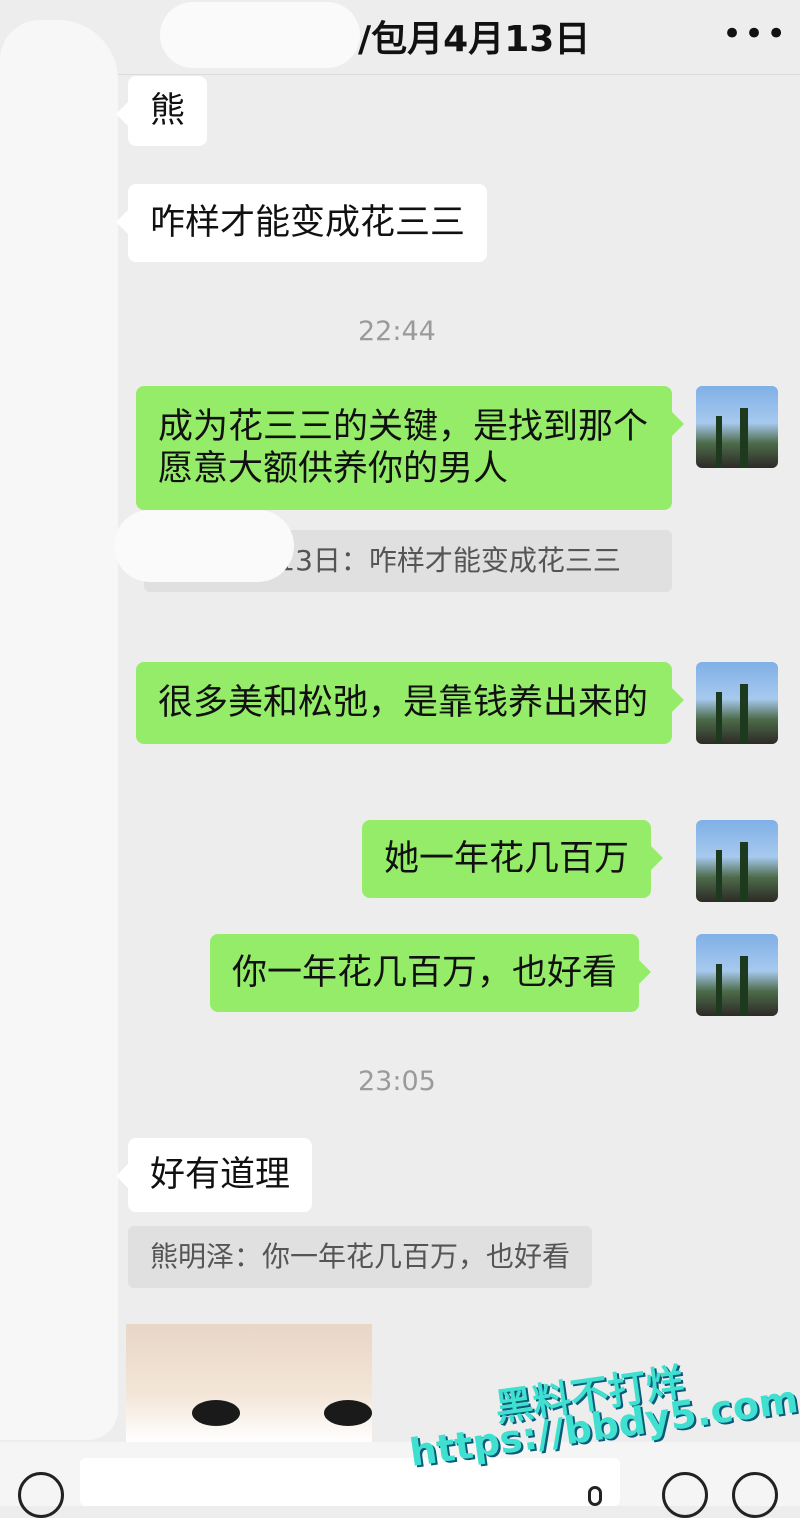 The image size is (800, 1518). I want to click on message-text: 她一年花几百万, so click(507, 859).